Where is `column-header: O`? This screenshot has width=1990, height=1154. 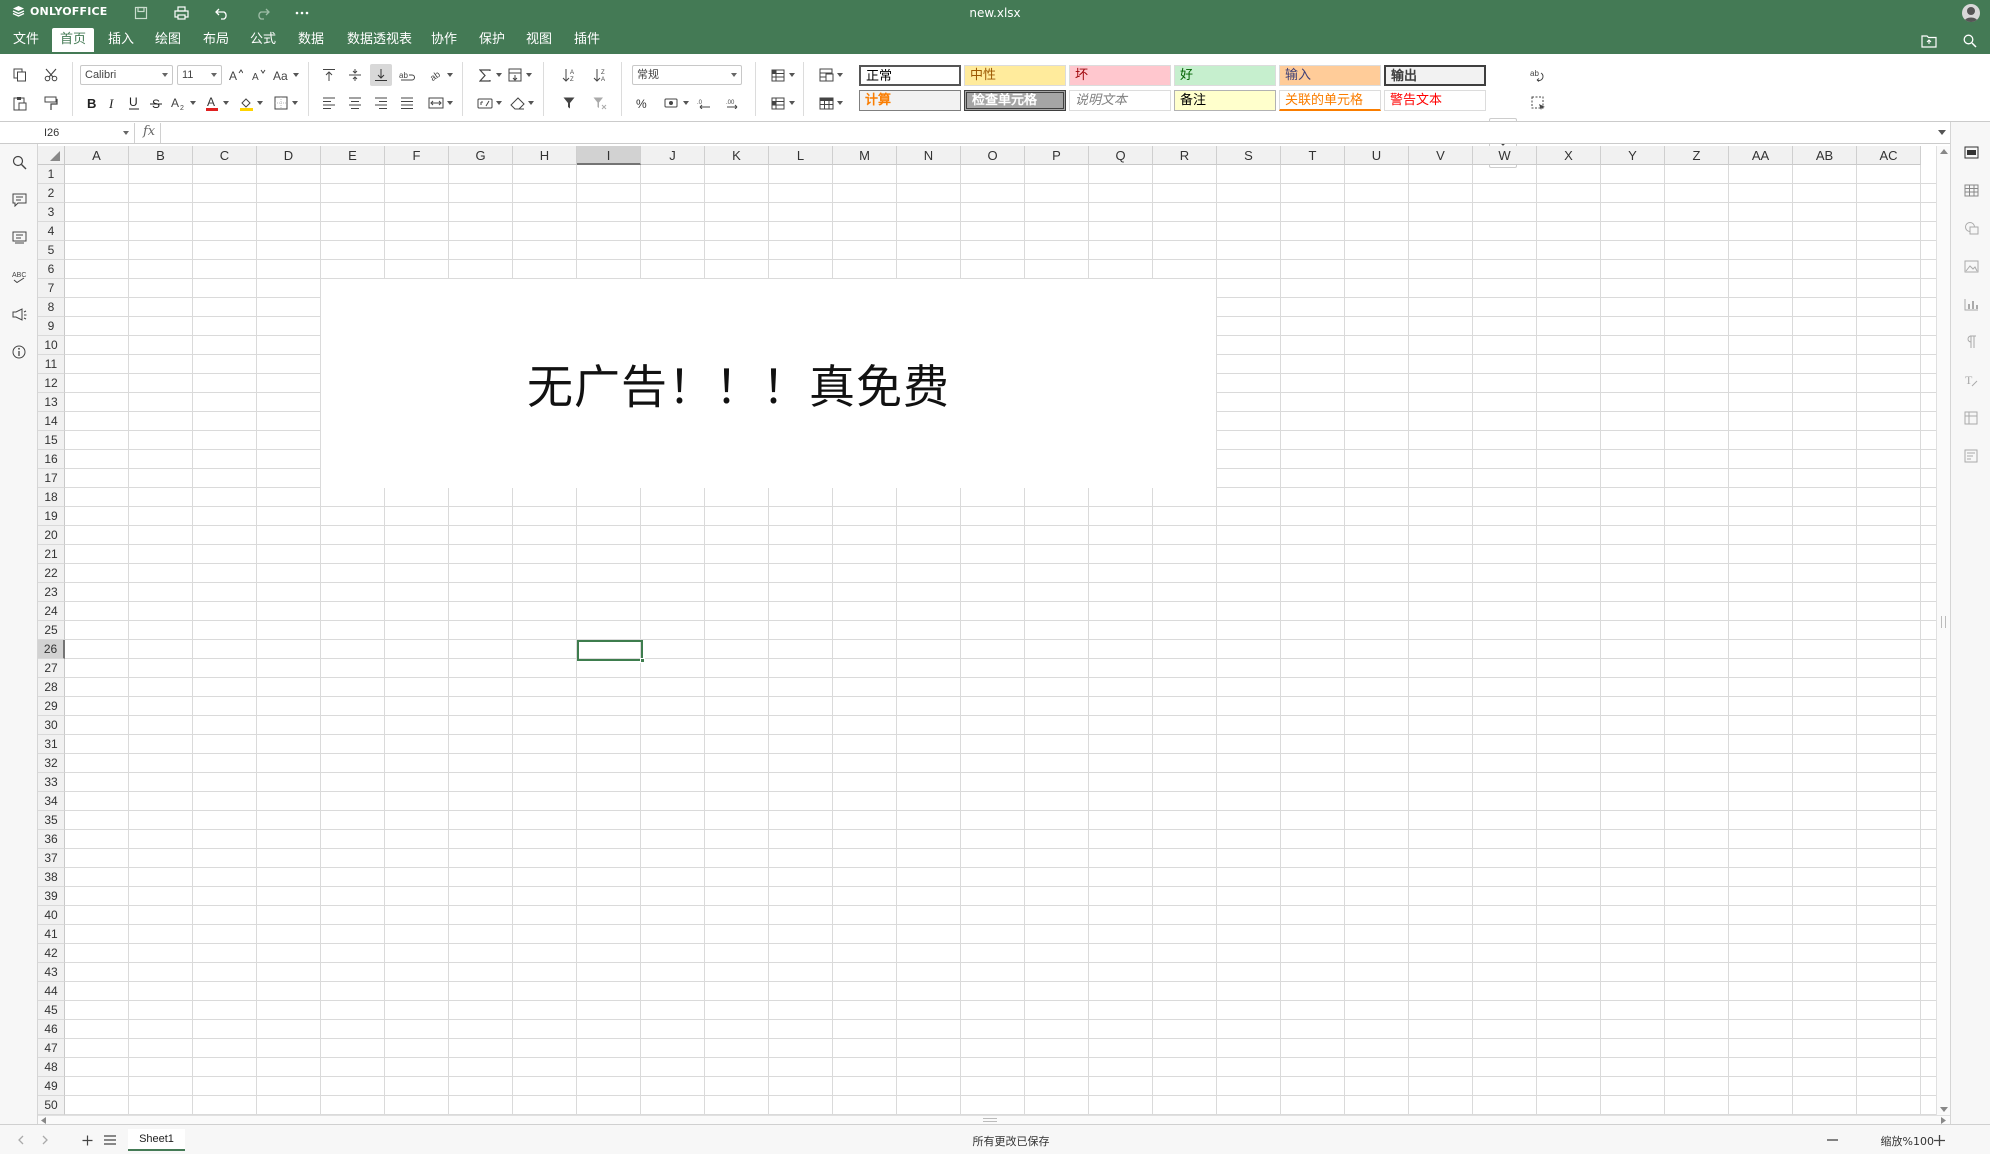 column-header: O is located at coordinates (993, 155).